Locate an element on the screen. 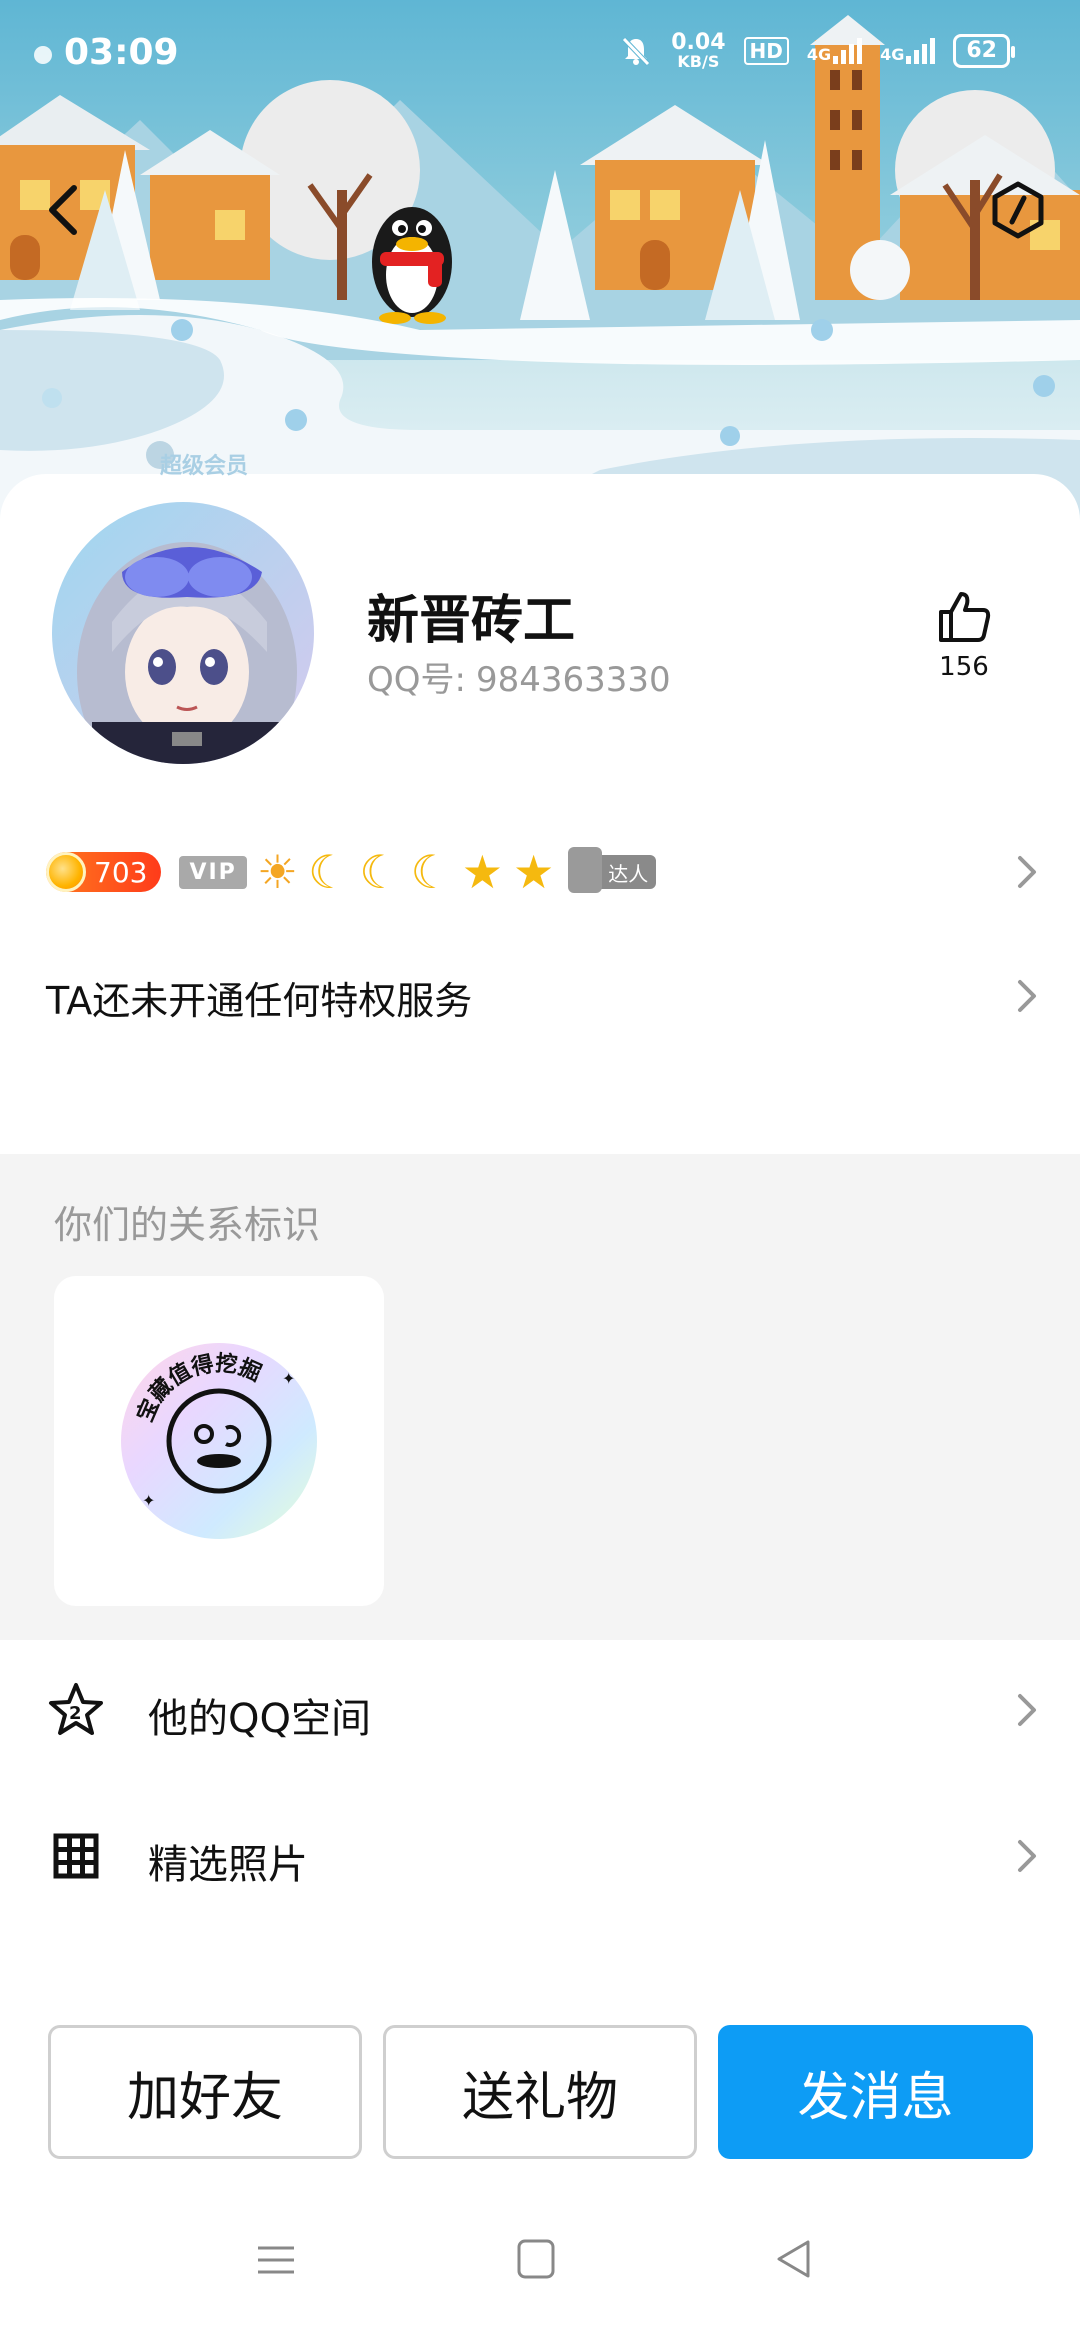 The image size is (1080, 2340). avatar-image is located at coordinates (183, 633).